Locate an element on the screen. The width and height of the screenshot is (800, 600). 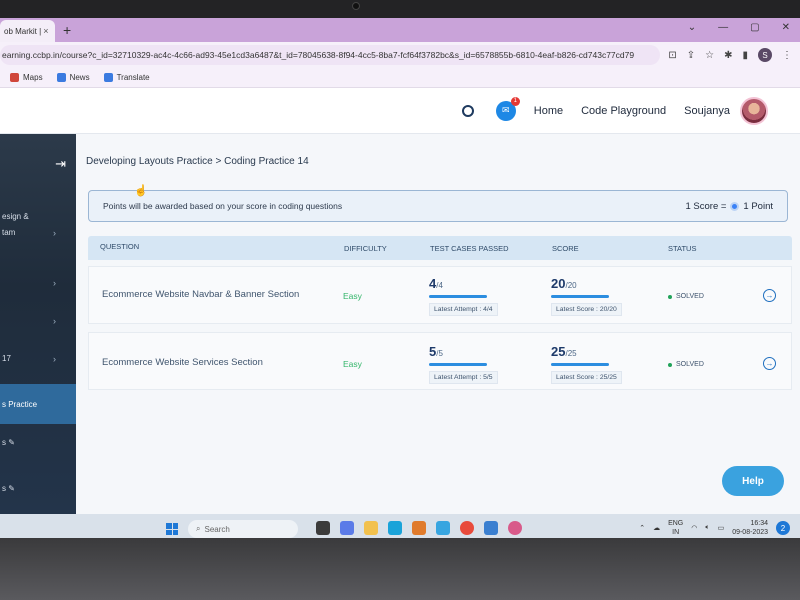
sidebar-item: tam › is located at coordinates (38, 233).